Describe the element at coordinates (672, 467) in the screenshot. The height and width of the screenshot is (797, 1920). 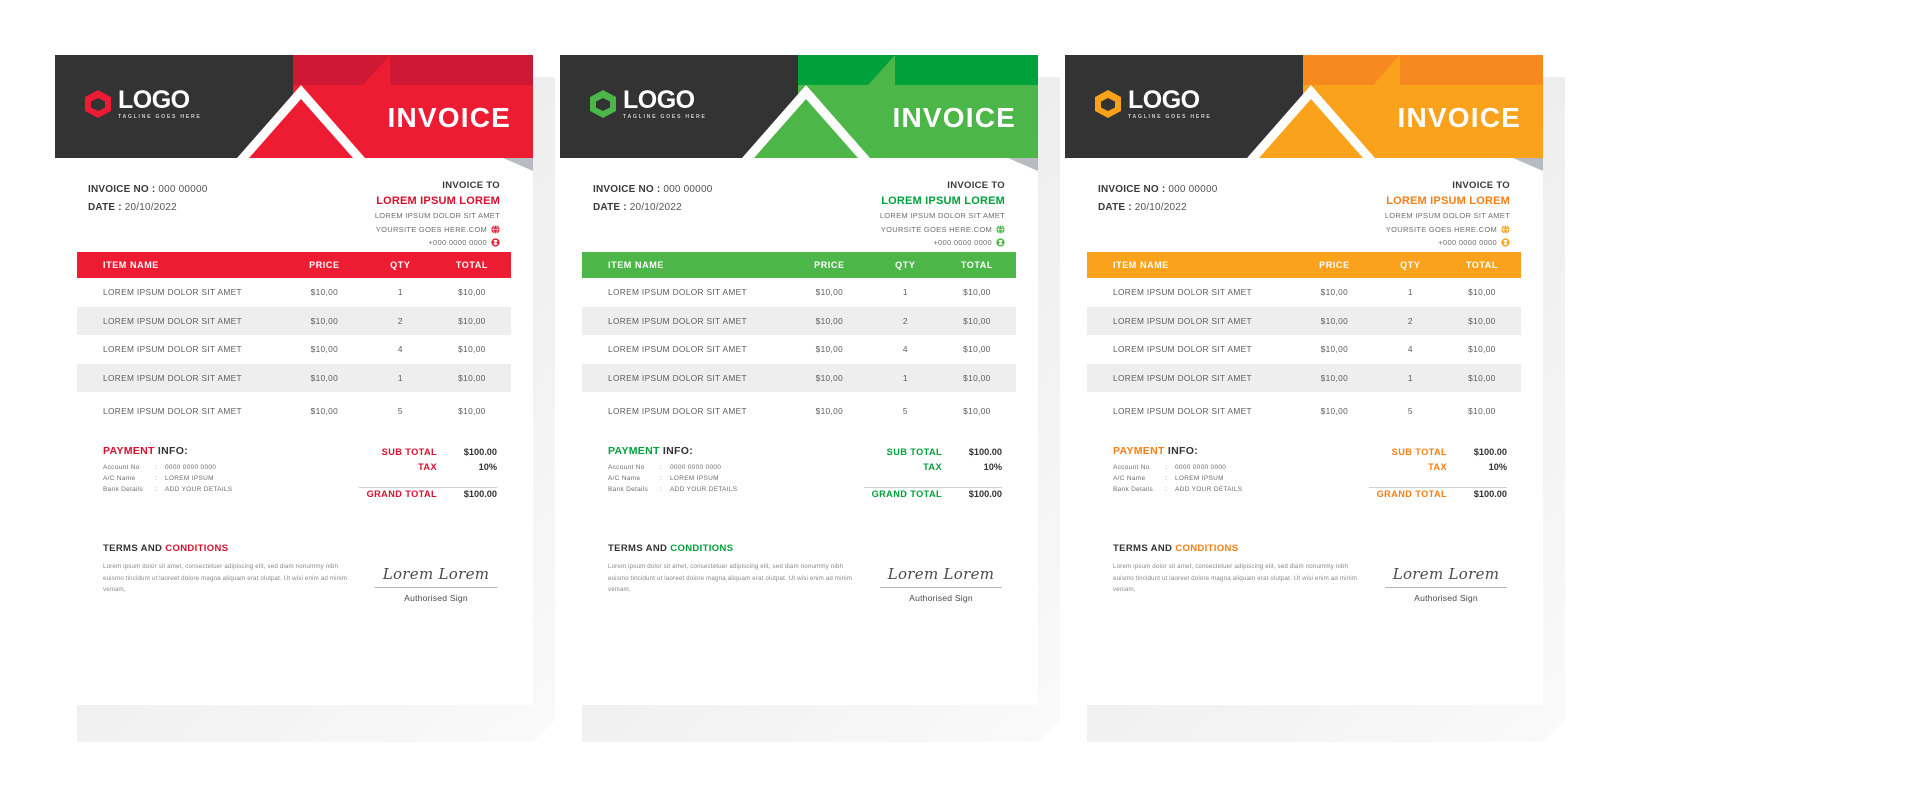
I see `payment-info-row: Account No:0000 0000 0000` at that location.